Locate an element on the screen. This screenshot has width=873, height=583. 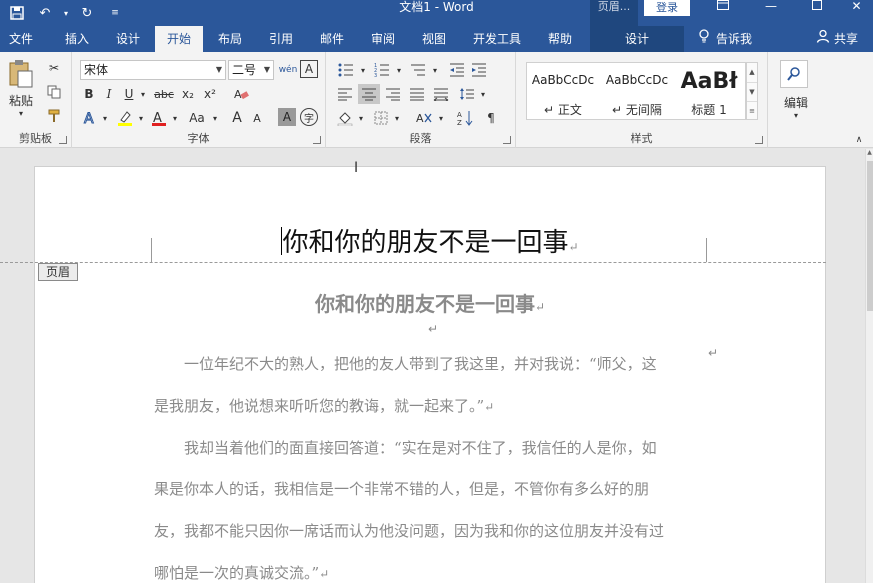
paragraph-launcher-icon is located at coordinates (507, 140).